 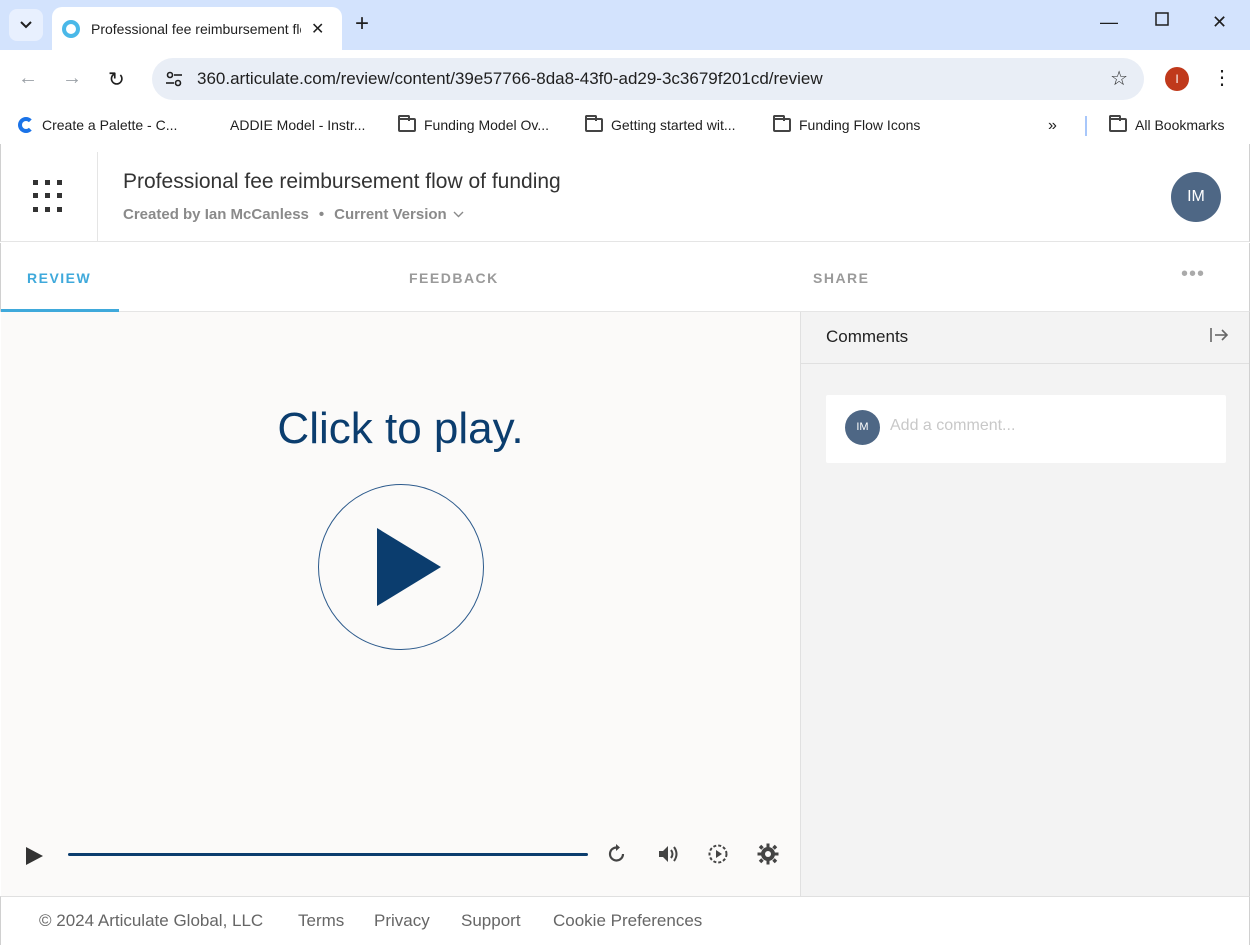 I want to click on browser-menu-icon: ⋮, so click(x=1222, y=78).